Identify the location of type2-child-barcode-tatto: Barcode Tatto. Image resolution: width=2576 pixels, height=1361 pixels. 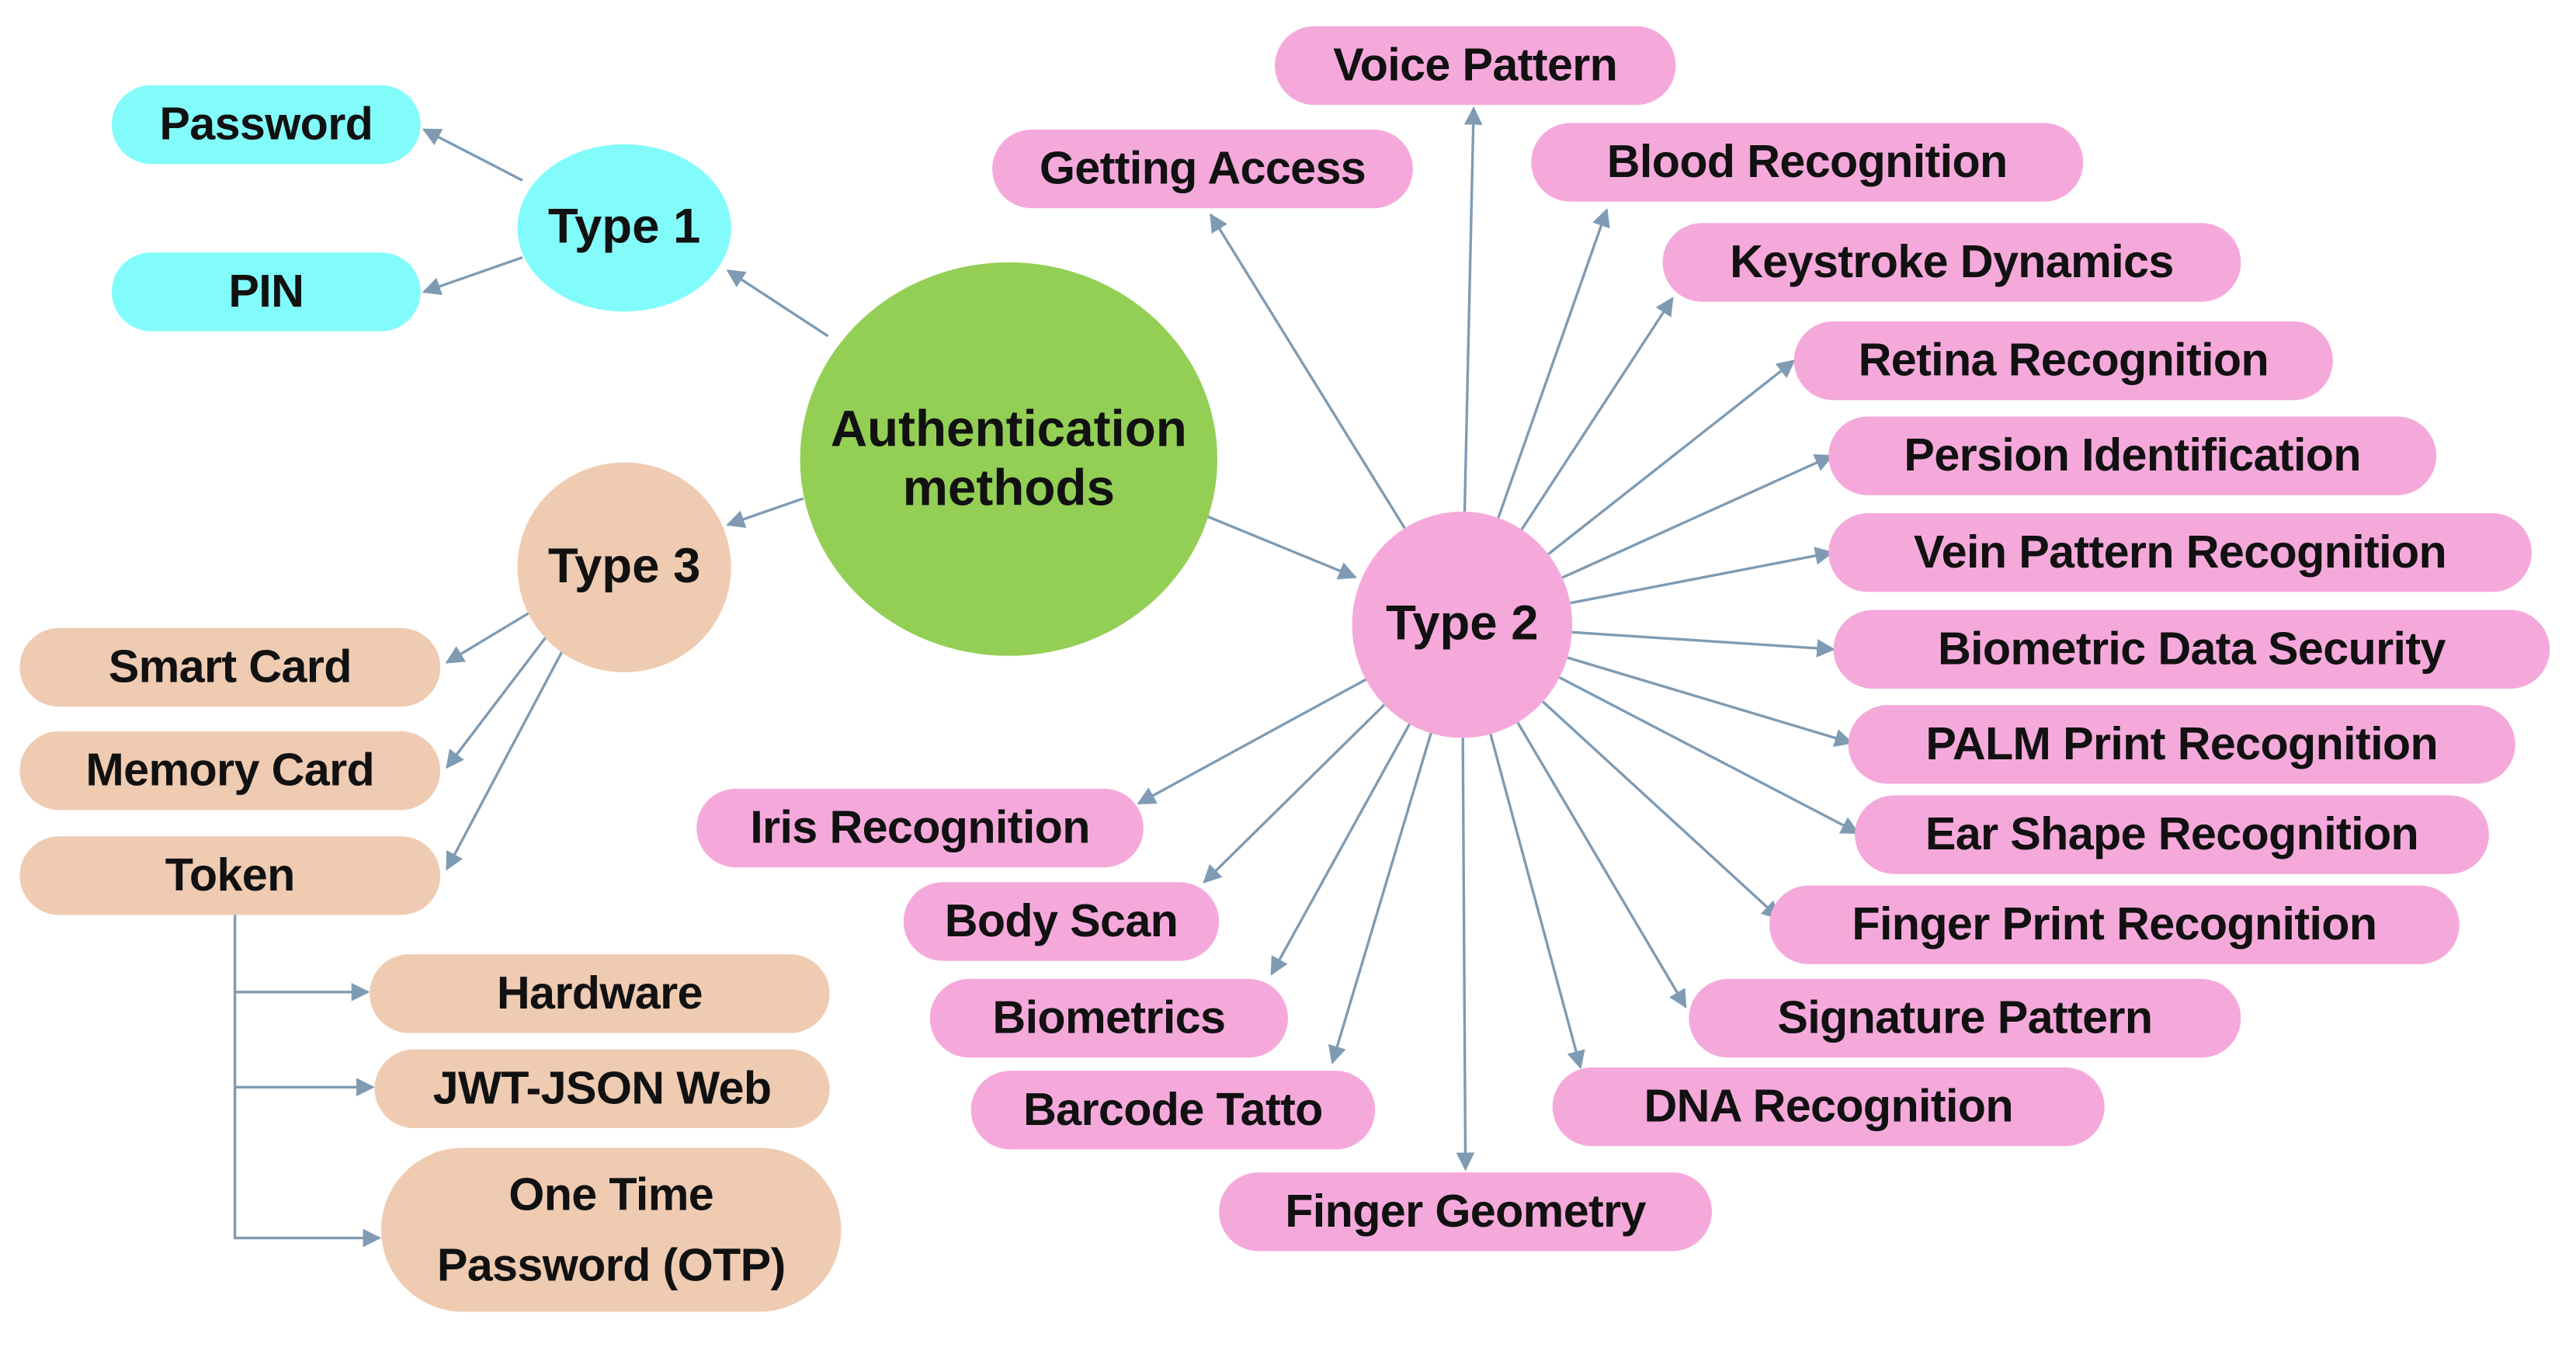
(1173, 1110).